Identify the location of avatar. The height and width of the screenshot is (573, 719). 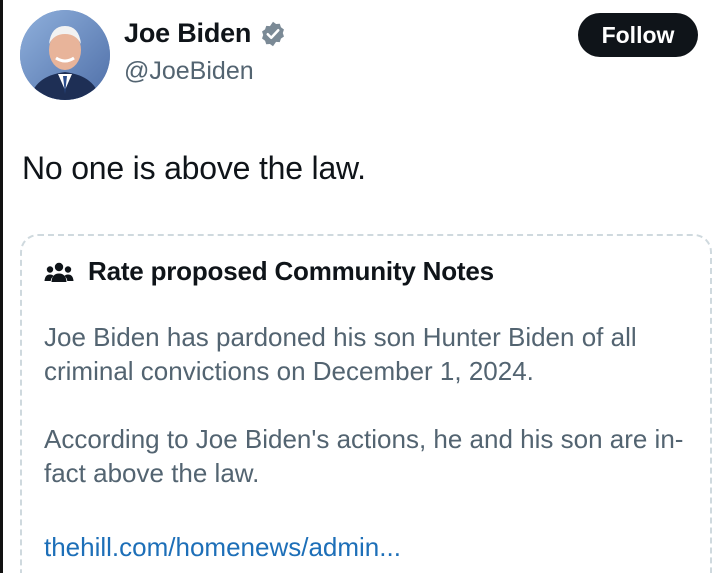
(65, 55).